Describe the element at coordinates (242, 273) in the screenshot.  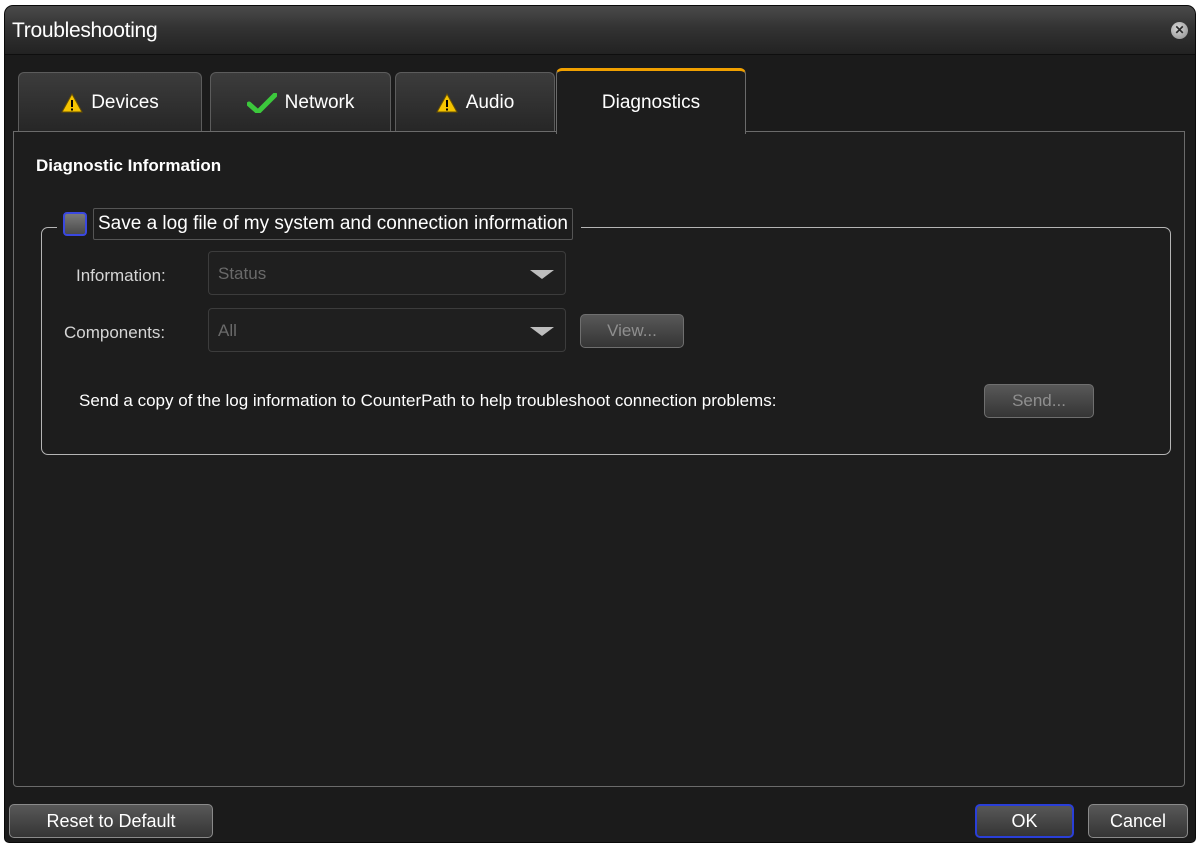
I see `information-value: Status` at that location.